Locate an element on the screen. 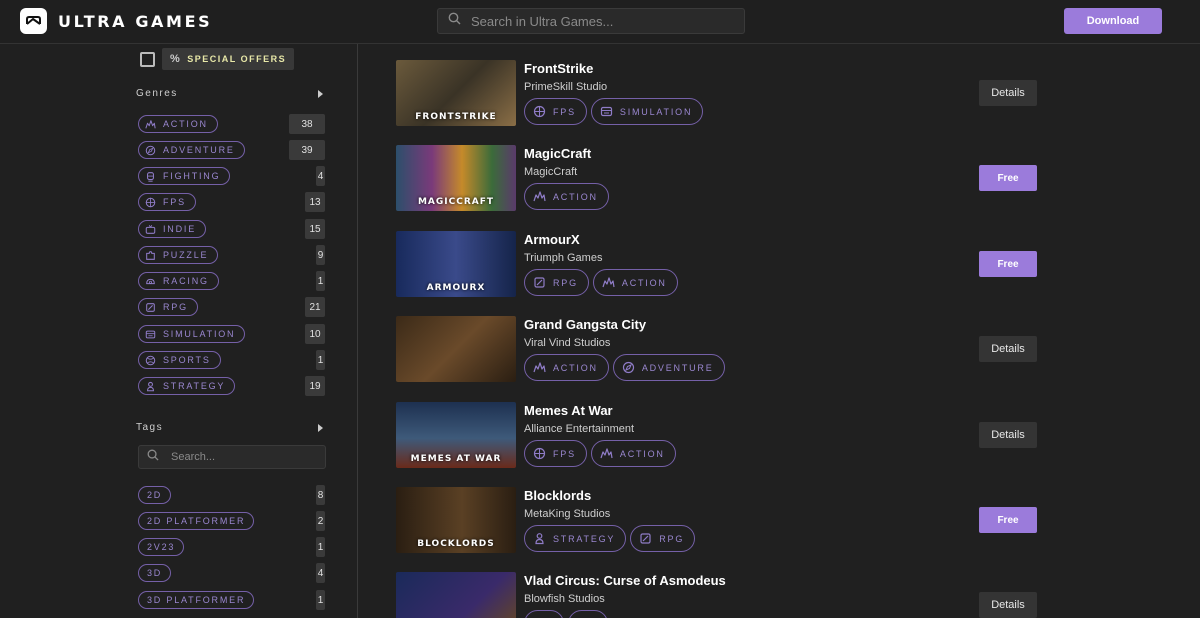 The width and height of the screenshot is (1200, 618). genre-label: SIMULATION is located at coordinates (199, 334).